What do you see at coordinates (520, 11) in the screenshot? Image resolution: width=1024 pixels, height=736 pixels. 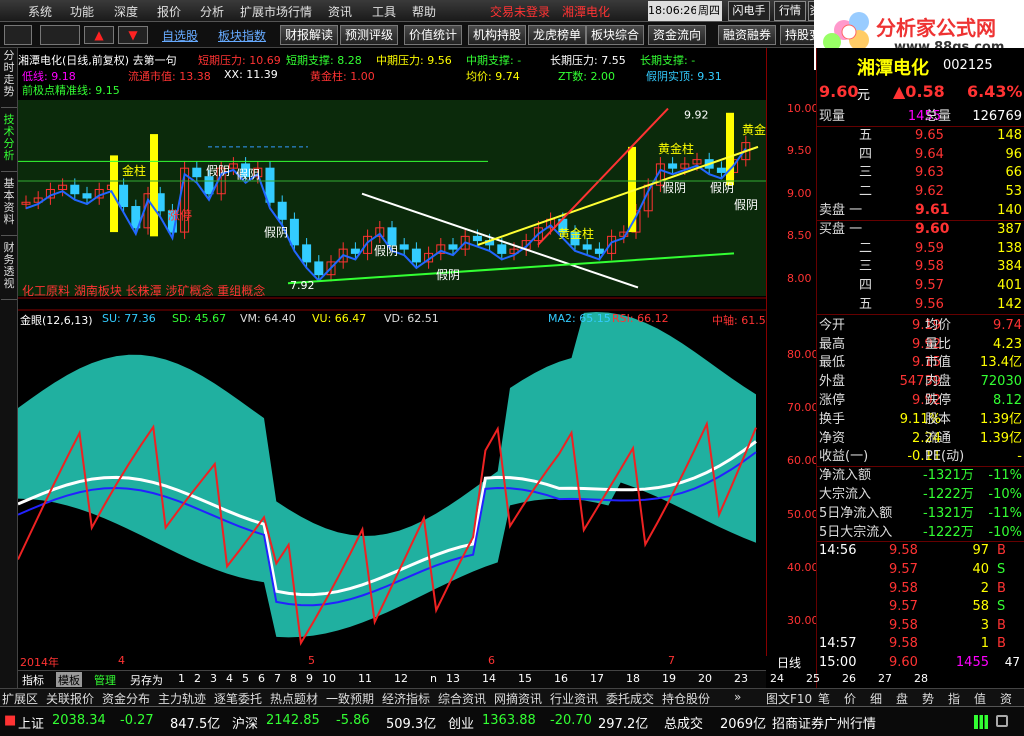 I see `trade-status: 交易未登录` at bounding box center [520, 11].